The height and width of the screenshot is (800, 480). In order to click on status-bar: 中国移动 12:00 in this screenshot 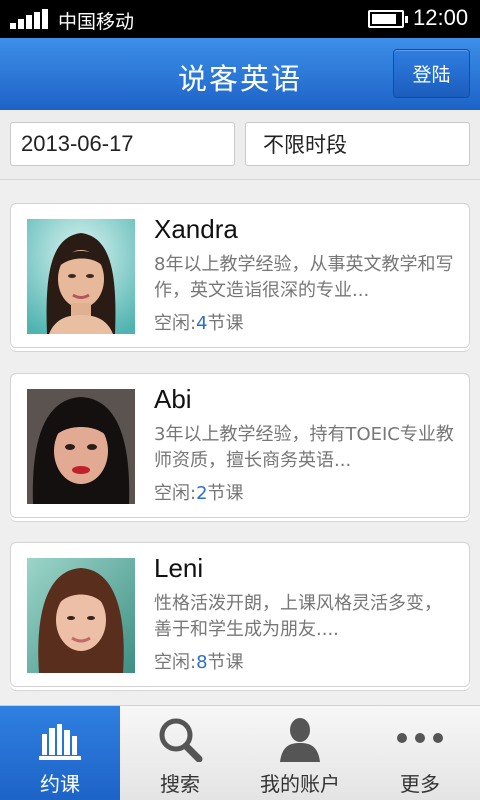, I will do `click(240, 19)`.